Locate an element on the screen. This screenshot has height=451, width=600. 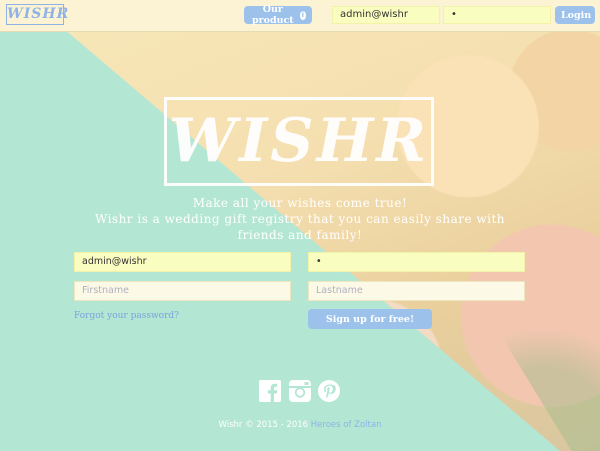
footer-copyright: Wishr © 2015 - 2016 is located at coordinates (263, 425).